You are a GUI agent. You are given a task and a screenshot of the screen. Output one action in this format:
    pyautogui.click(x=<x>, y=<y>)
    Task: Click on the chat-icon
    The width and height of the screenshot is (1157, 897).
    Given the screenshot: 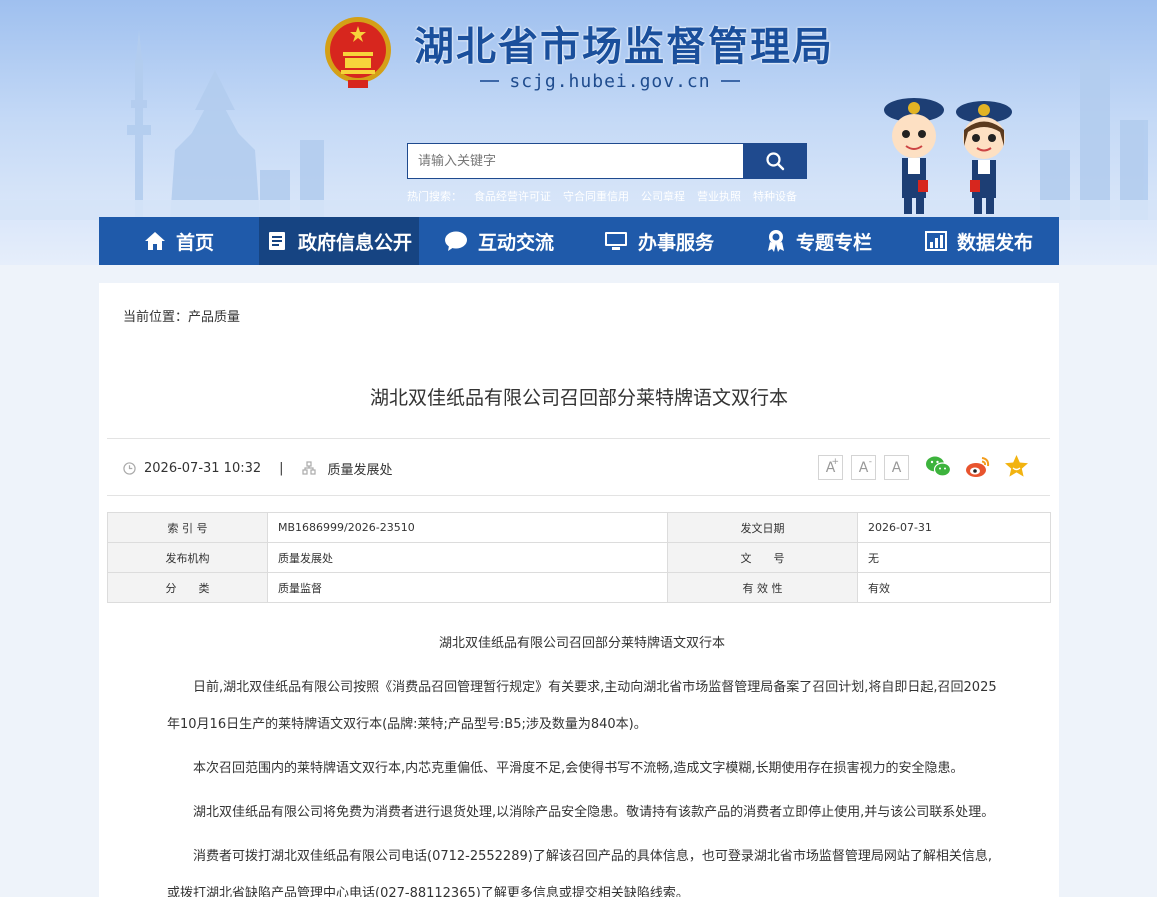 What is the action you would take?
    pyautogui.click(x=455, y=241)
    